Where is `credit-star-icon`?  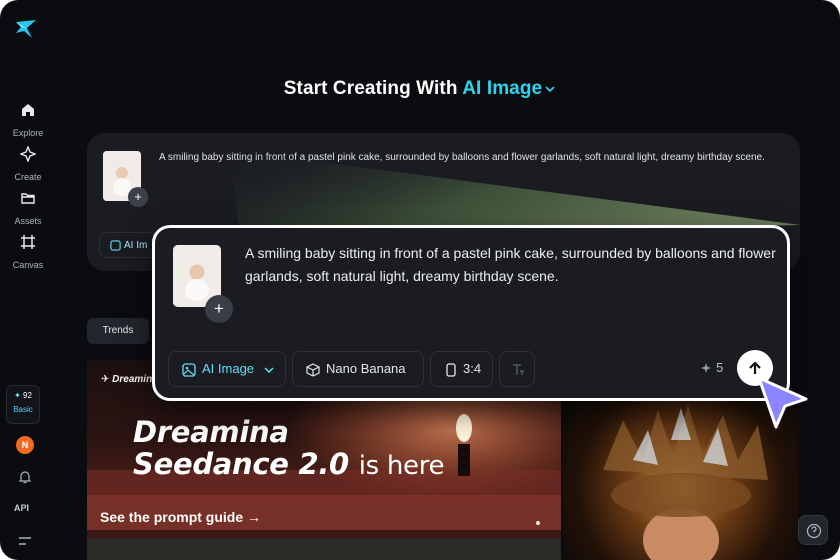 credit-star-icon is located at coordinates (706, 368).